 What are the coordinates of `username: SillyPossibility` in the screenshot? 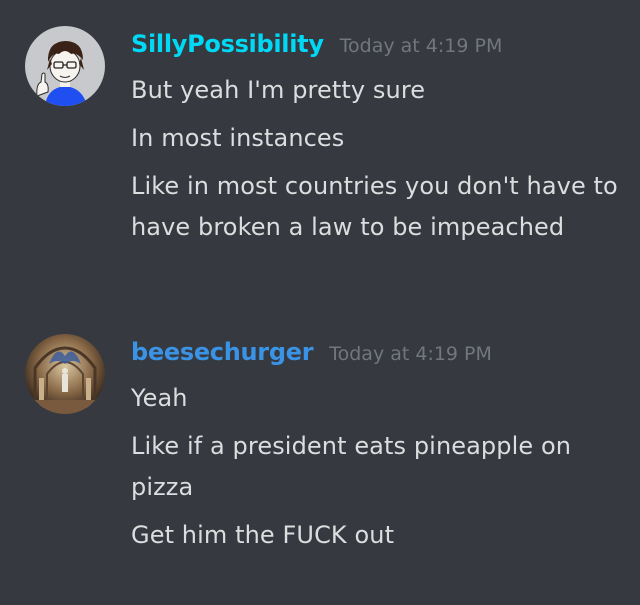 It's located at (227, 44).